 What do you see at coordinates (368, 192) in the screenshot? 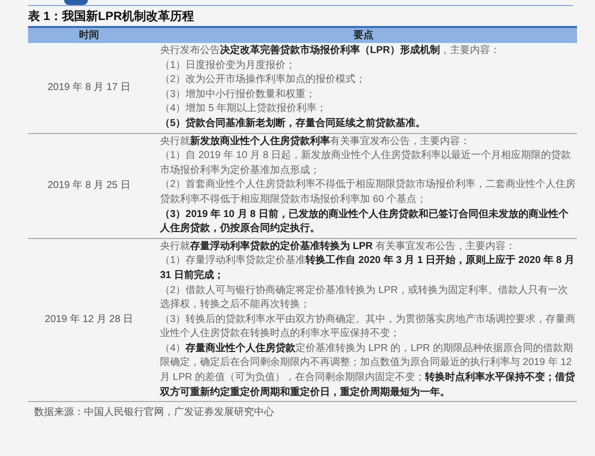
I see `point-text: （2）首套商业性个人住房贷款利率不得低于相应期限贷款市场报价利率，二套商业性个人住房贷款利率不得低于相应期限贷款市场报价利率加 60 个基点；` at bounding box center [368, 192].